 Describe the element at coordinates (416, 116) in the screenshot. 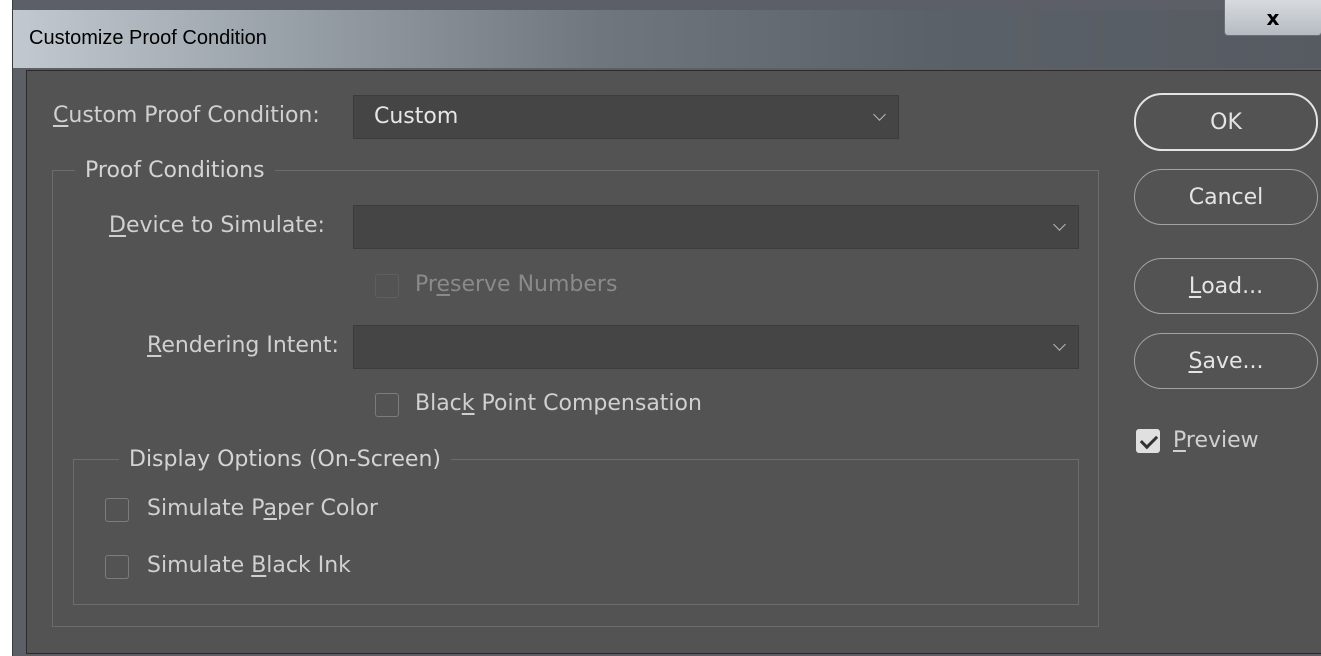

I see `custom-proof-condition-value: Custom` at that location.